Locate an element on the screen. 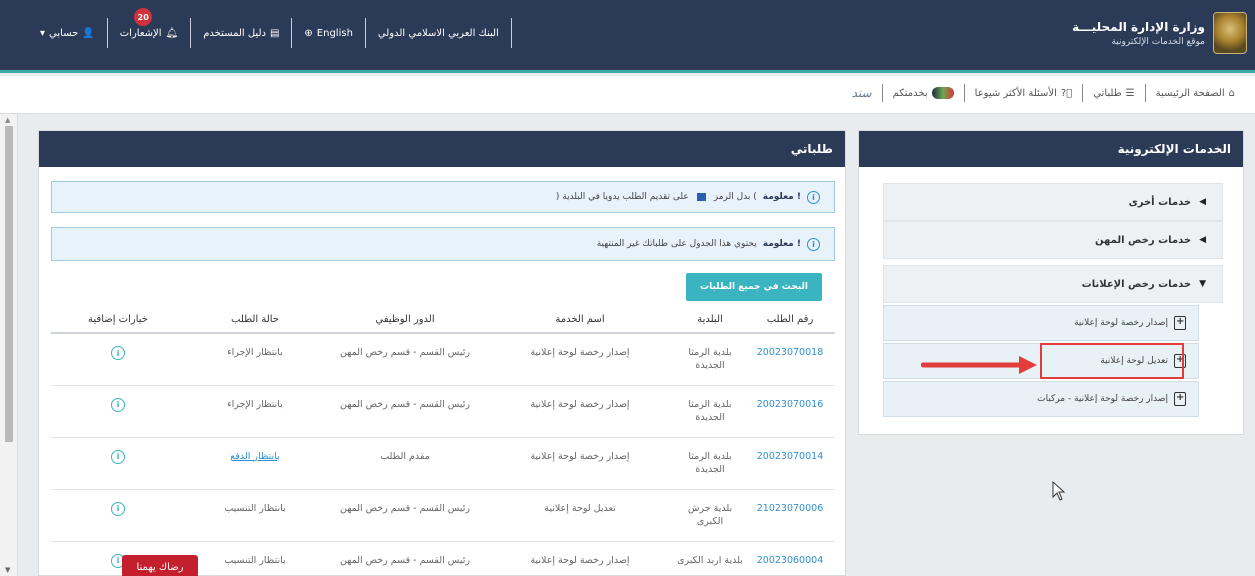 This screenshot has width=1255, height=576. col-municipality: البلدية is located at coordinates (710, 320).